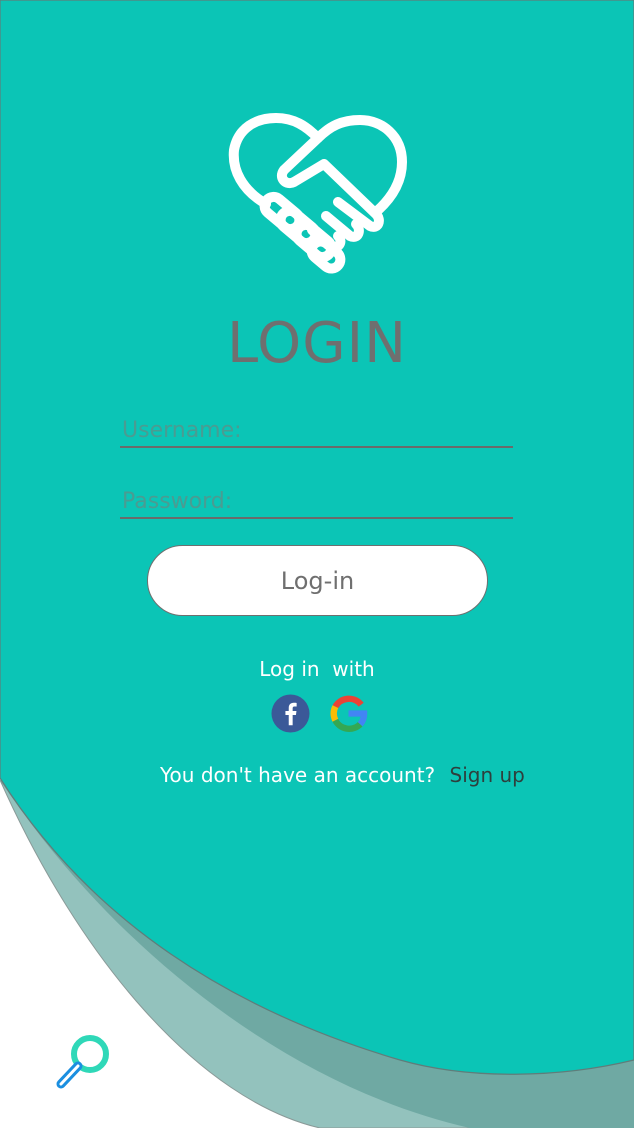 The height and width of the screenshot is (1128, 634). I want to click on search-icon, so click(83, 1062).